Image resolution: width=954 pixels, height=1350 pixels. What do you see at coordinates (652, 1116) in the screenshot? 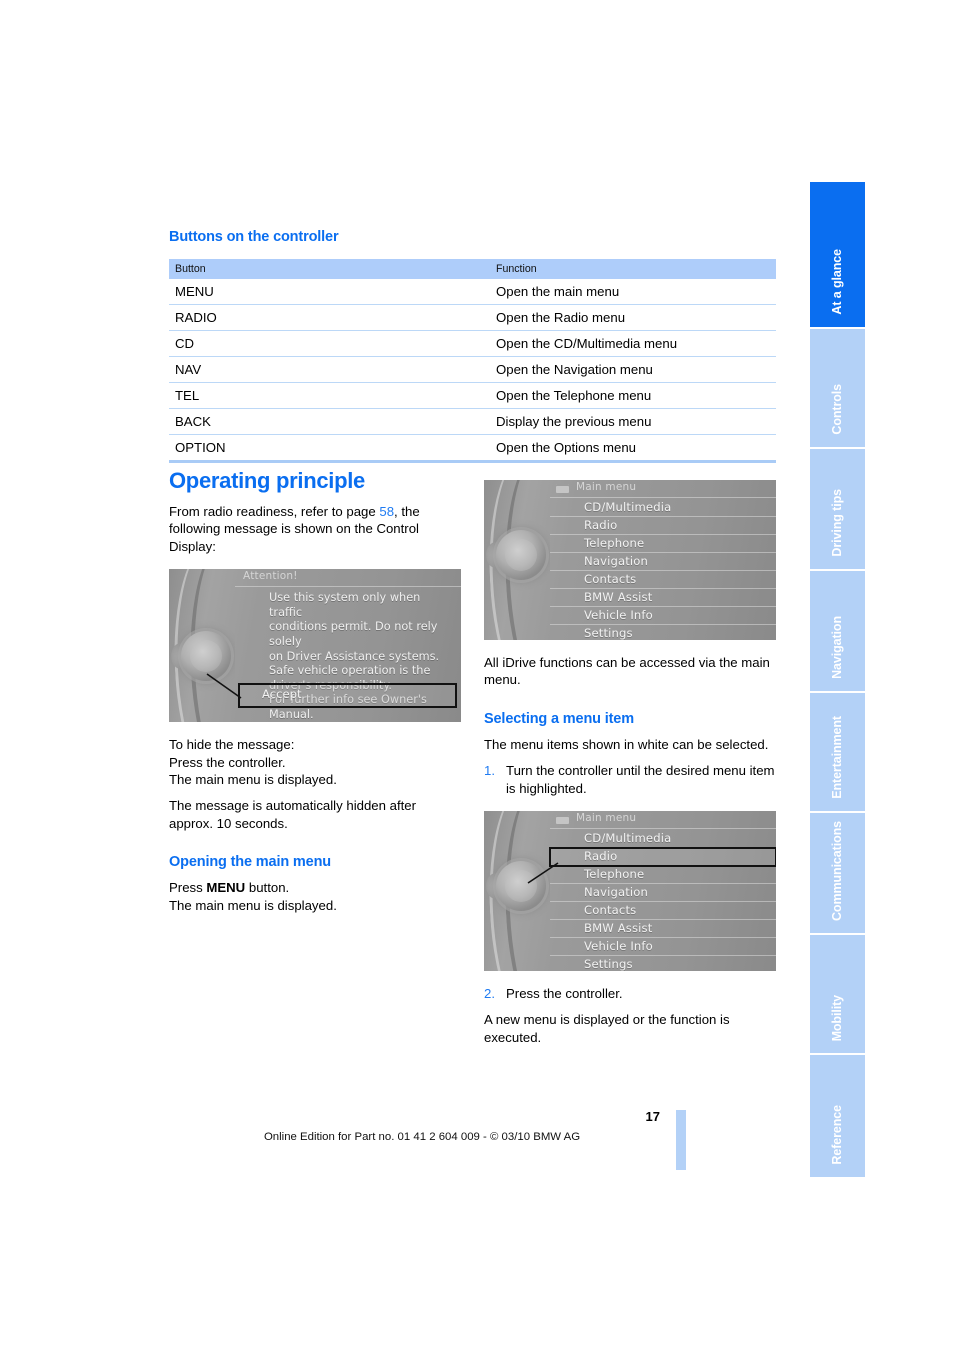
I see `page-number: 17` at bounding box center [652, 1116].